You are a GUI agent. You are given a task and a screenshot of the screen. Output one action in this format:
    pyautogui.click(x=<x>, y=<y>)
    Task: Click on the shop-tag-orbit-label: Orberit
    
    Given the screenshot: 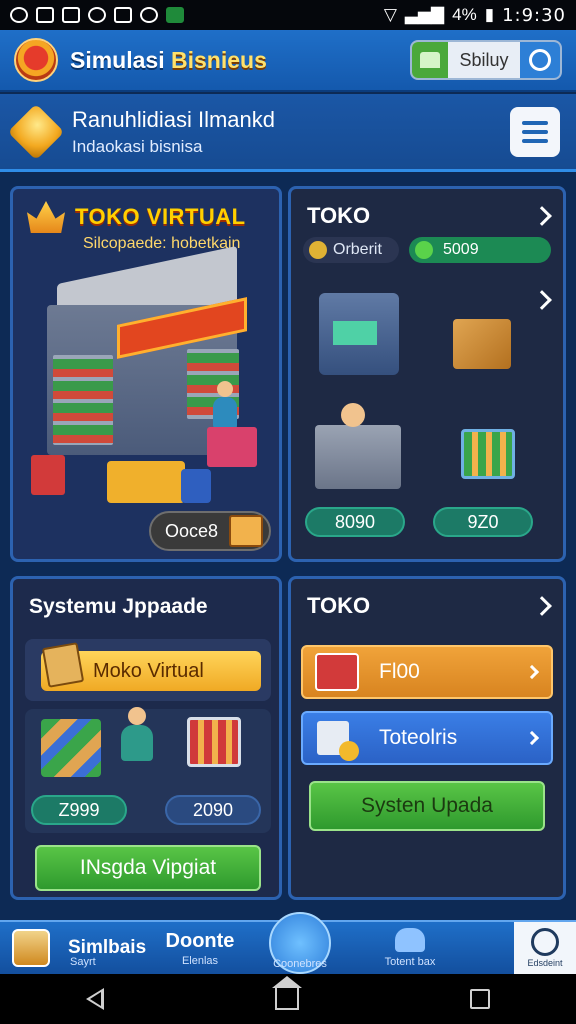 What is the action you would take?
    pyautogui.click(x=357, y=249)
    